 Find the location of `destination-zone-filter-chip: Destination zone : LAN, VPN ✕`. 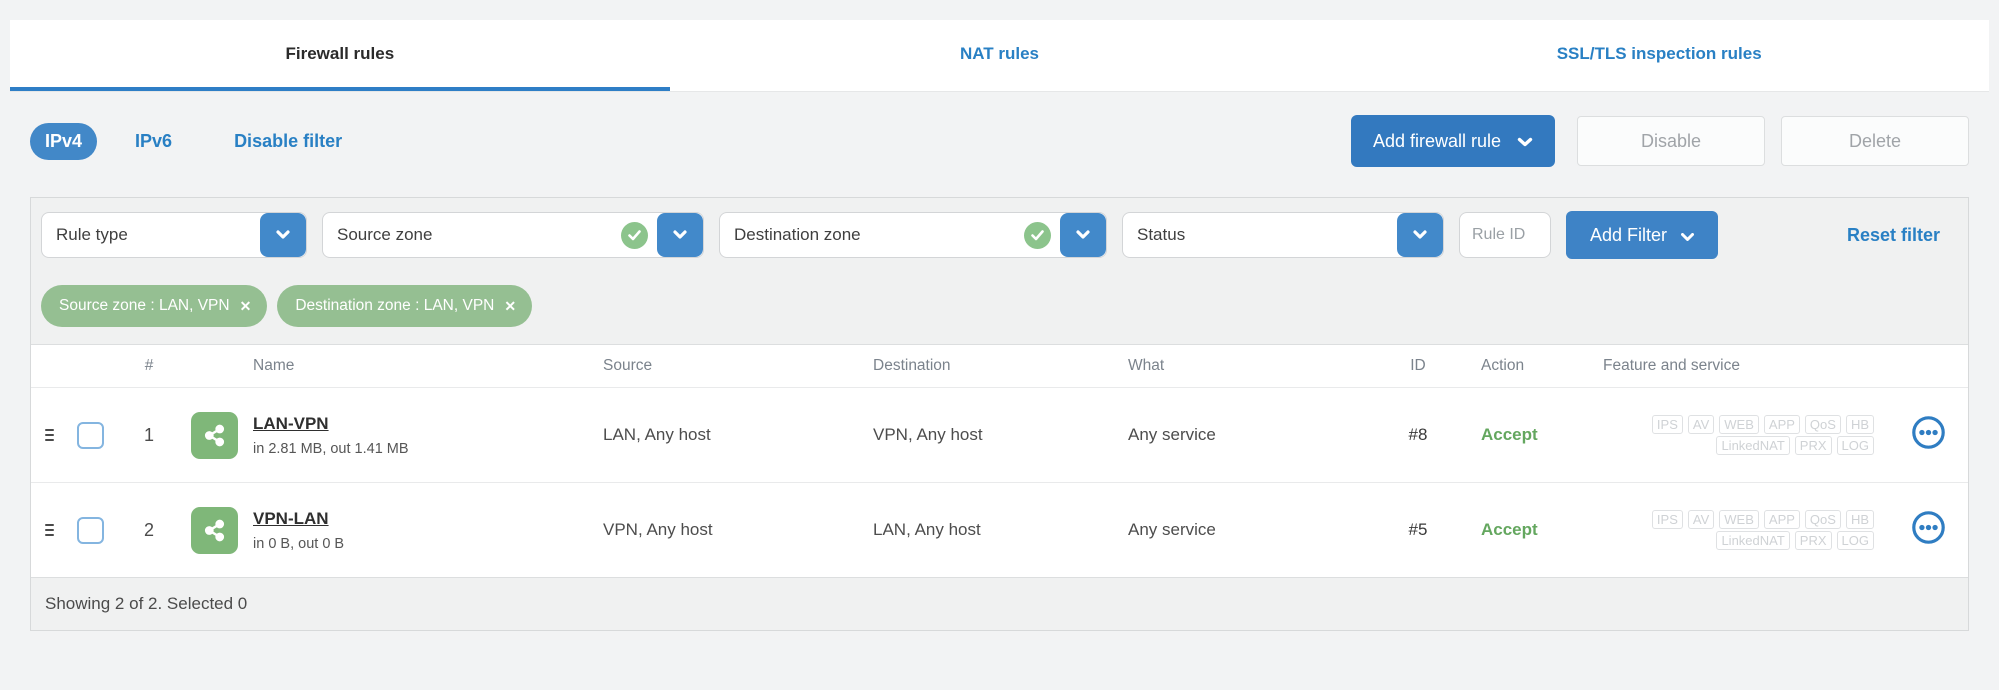

destination-zone-filter-chip: Destination zone : LAN, VPN ✕ is located at coordinates (405, 306).